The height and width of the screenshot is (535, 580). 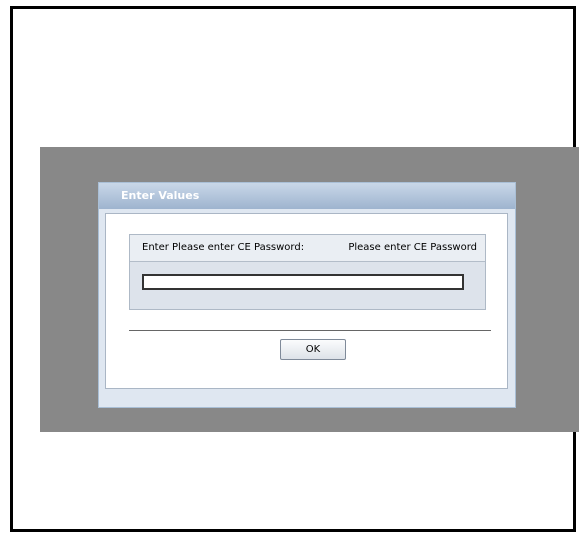 I want to click on password-field-hint: Please enter CE Password, so click(x=412, y=247).